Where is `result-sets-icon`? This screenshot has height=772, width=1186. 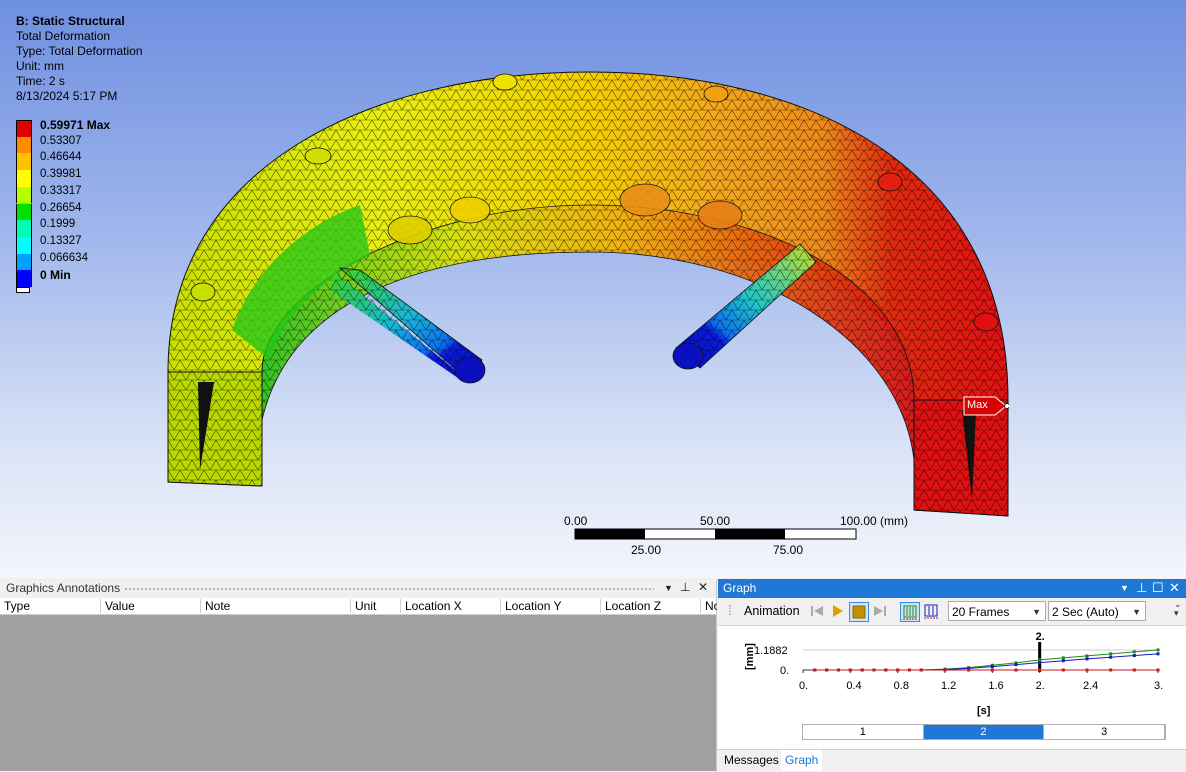
result-sets-icon is located at coordinates (931, 611).